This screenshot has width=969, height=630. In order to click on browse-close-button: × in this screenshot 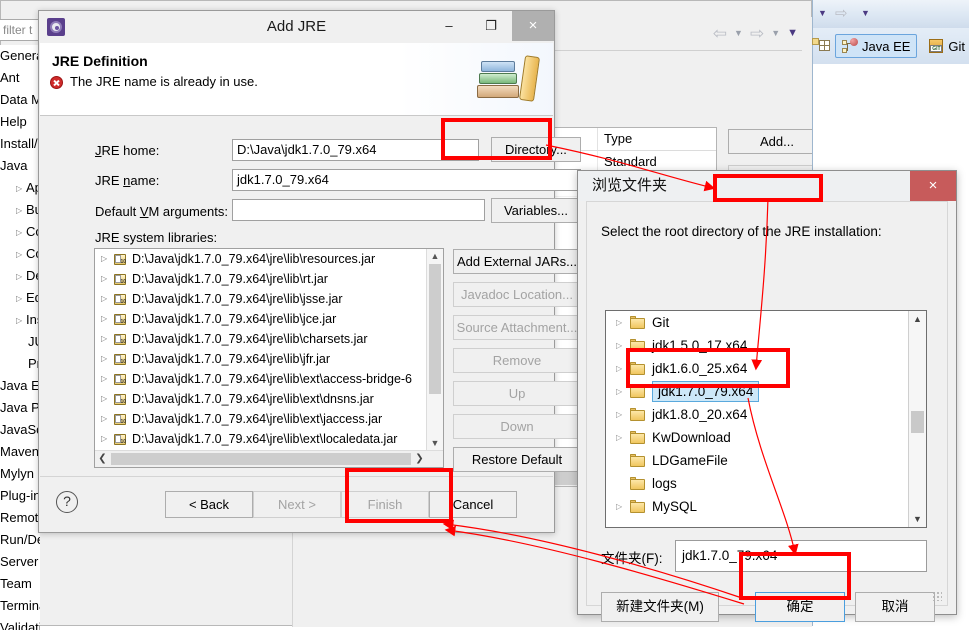, I will do `click(933, 186)`.